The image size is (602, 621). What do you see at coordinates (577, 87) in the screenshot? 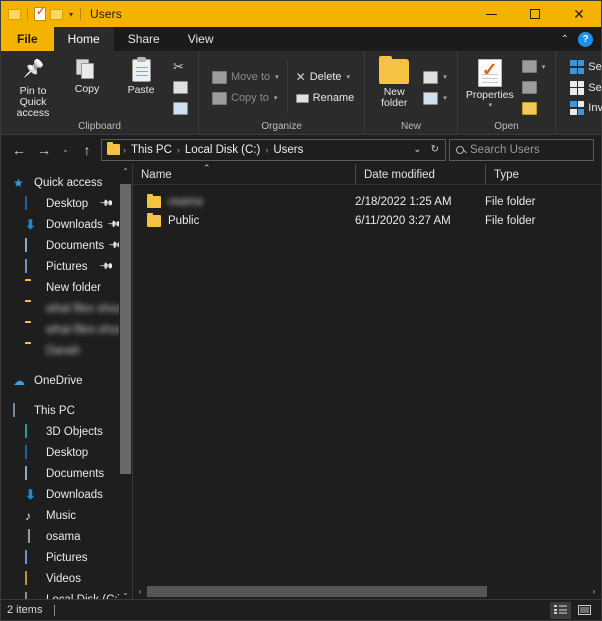
I see `select-none-icon` at bounding box center [577, 87].